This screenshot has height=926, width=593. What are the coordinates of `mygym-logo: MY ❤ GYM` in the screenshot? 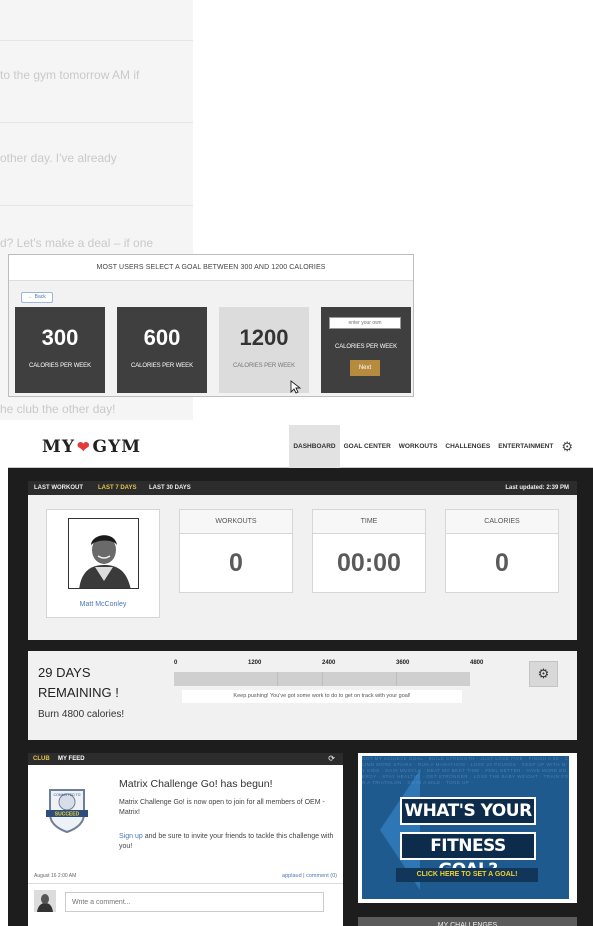 It's located at (91, 447).